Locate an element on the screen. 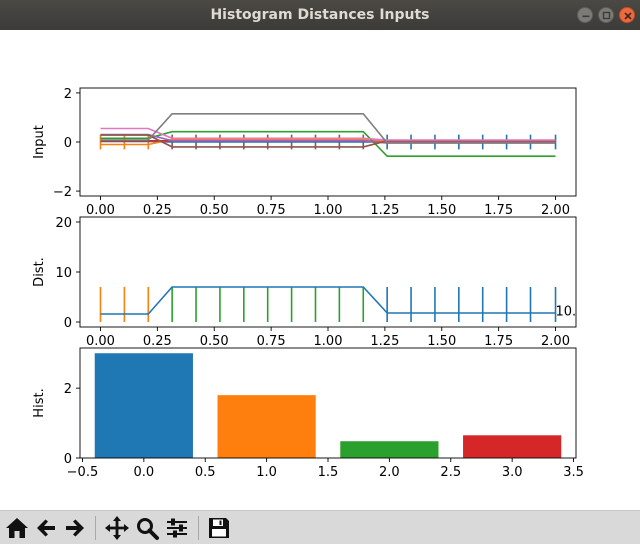 The height and width of the screenshot is (544, 640). x-tick-label: 1.0 is located at coordinates (266, 472).